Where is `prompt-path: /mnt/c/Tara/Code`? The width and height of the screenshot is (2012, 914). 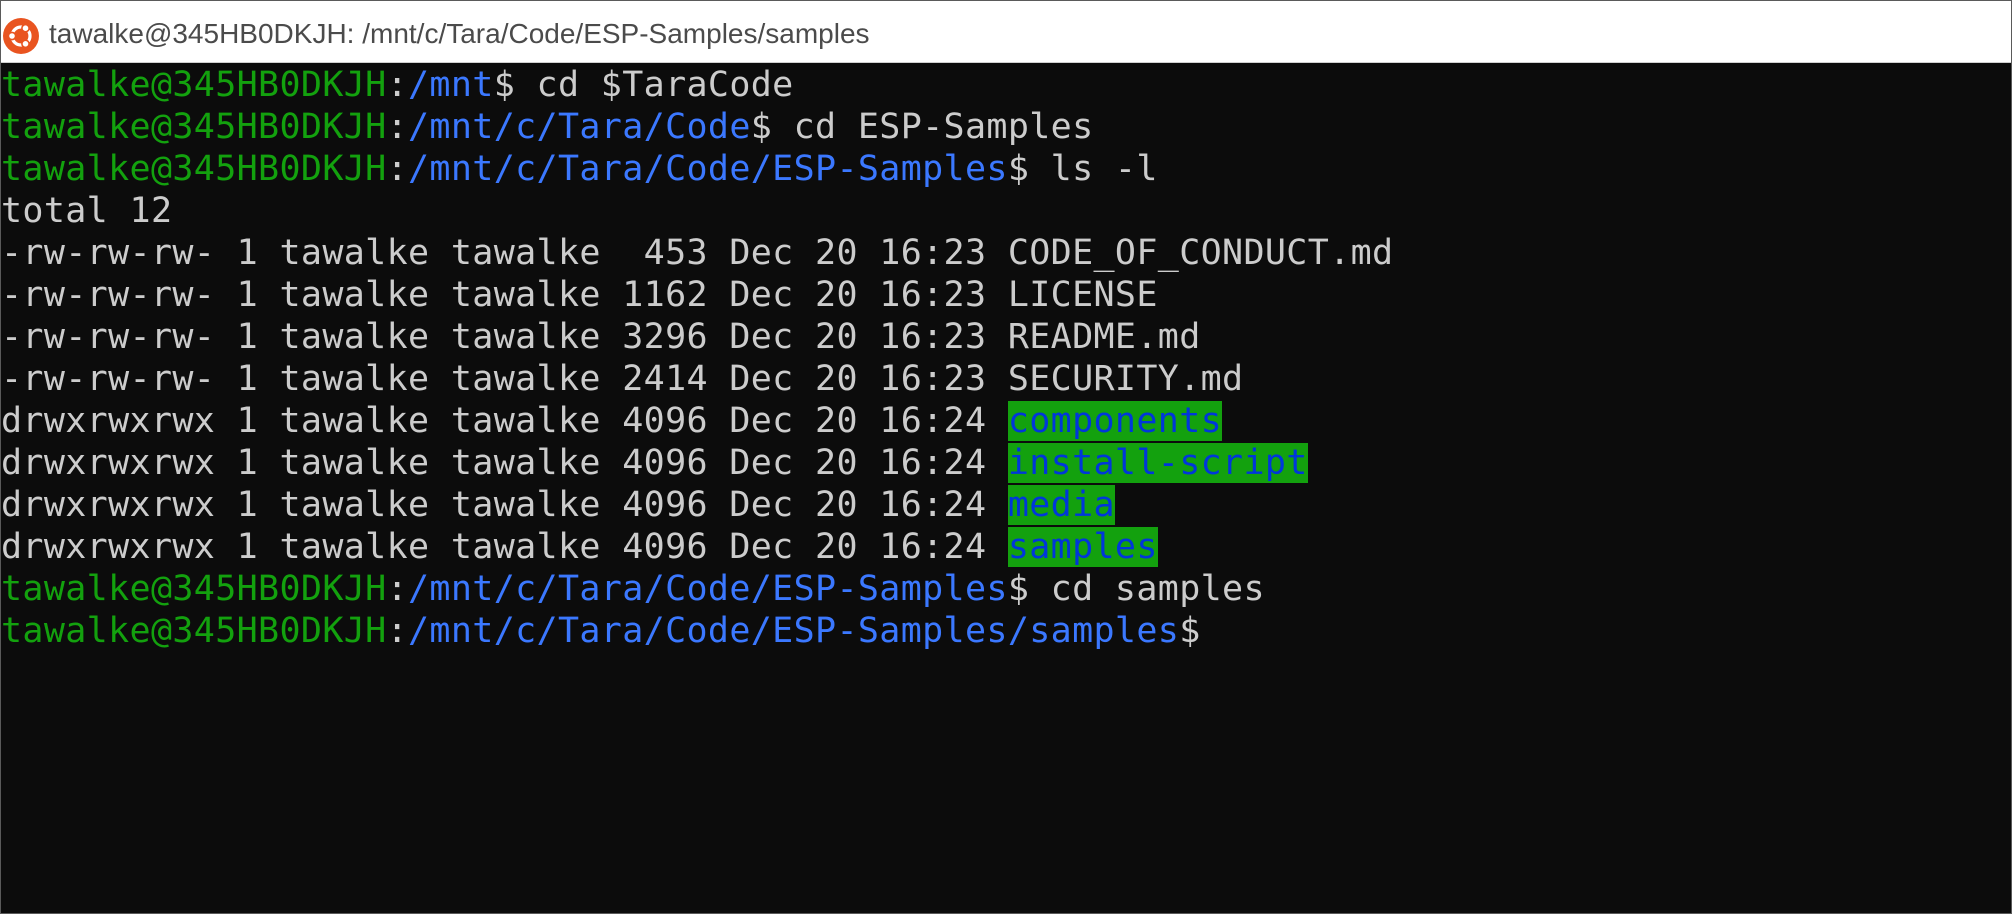 prompt-path: /mnt/c/Tara/Code is located at coordinates (579, 127).